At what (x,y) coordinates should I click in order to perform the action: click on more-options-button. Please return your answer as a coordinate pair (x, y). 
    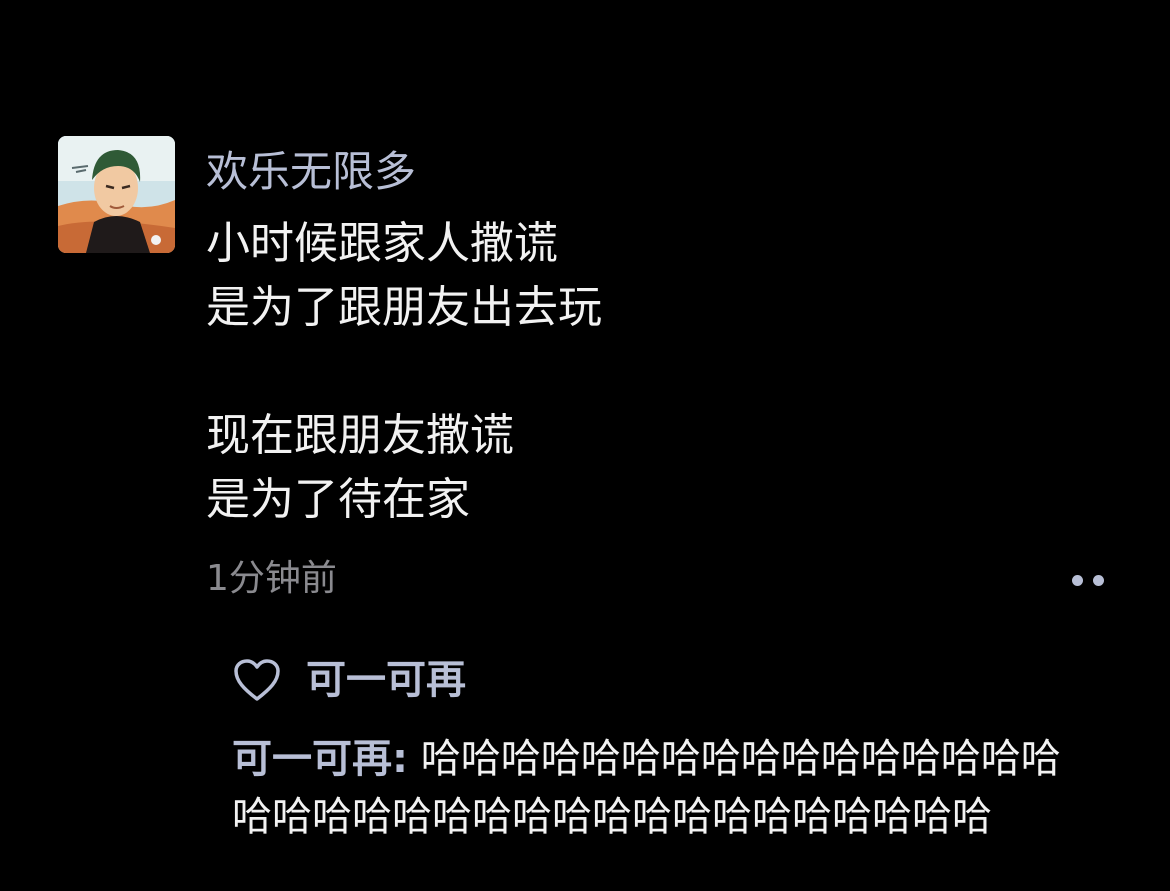
    Looking at the image, I should click on (1088, 580).